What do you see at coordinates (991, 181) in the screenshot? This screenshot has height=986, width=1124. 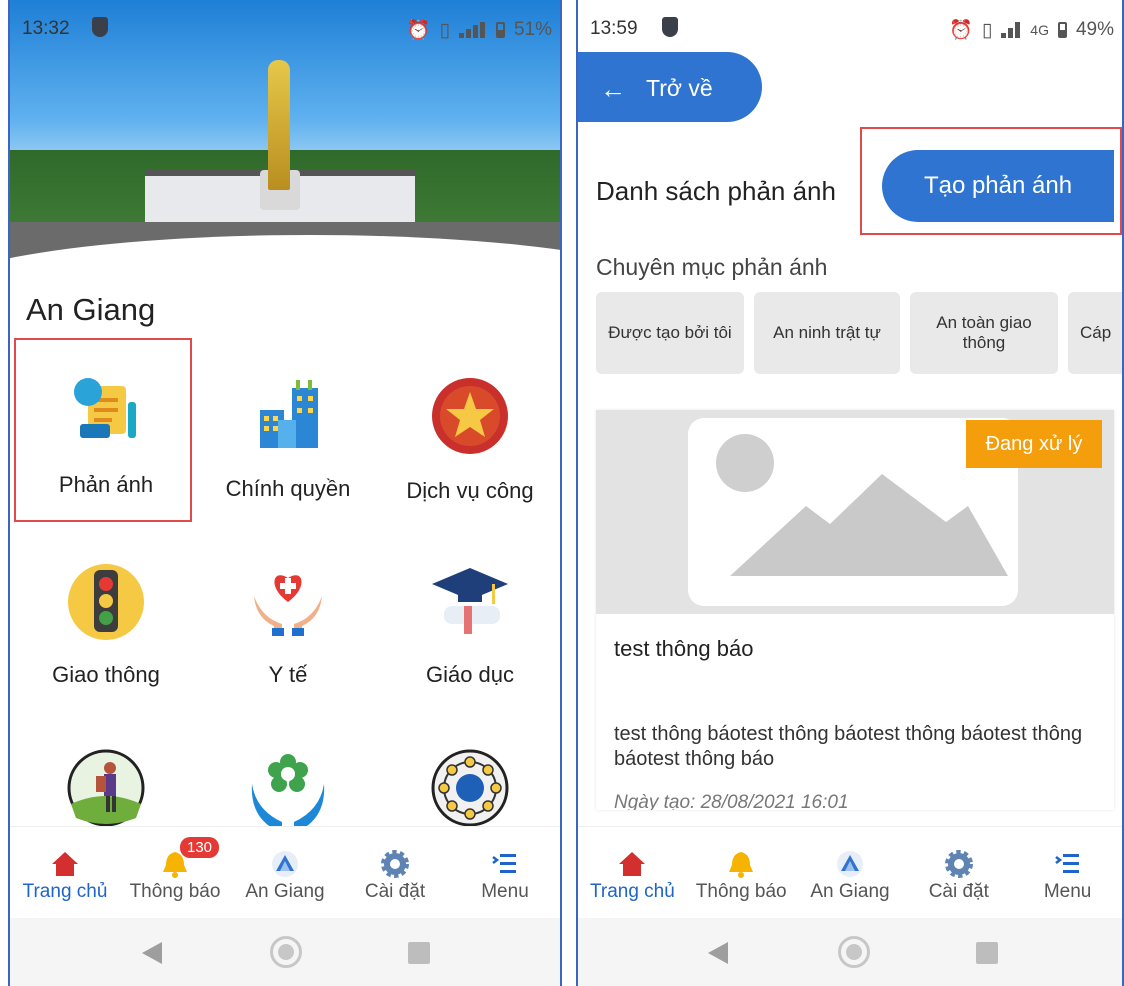 I see `highlight-box-create-report` at bounding box center [991, 181].